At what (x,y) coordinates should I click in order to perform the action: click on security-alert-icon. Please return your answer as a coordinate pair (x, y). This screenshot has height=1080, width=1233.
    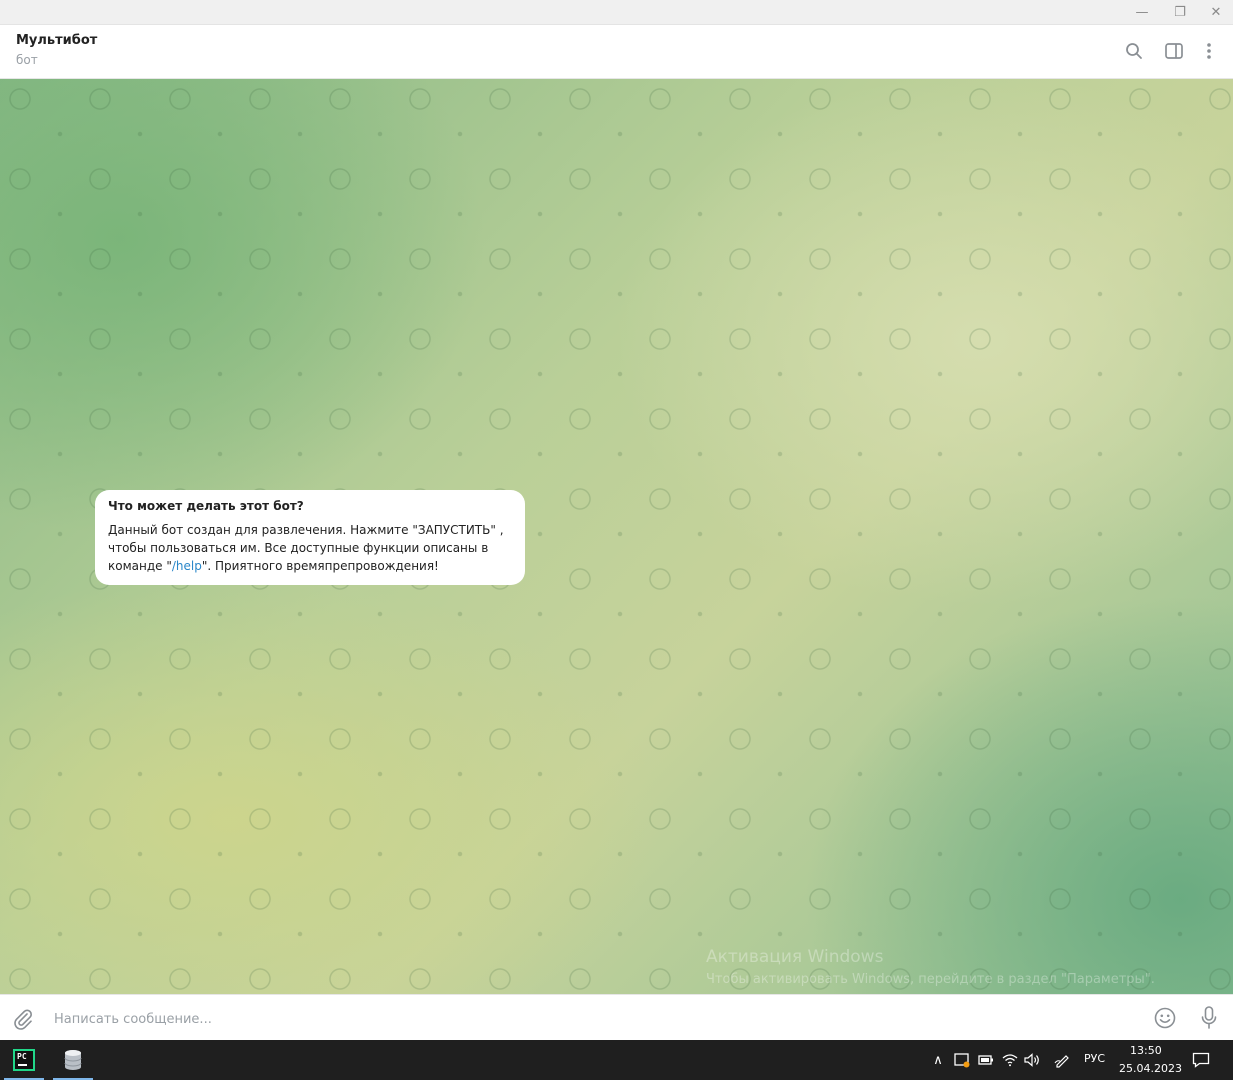
    Looking at the image, I should click on (962, 1060).